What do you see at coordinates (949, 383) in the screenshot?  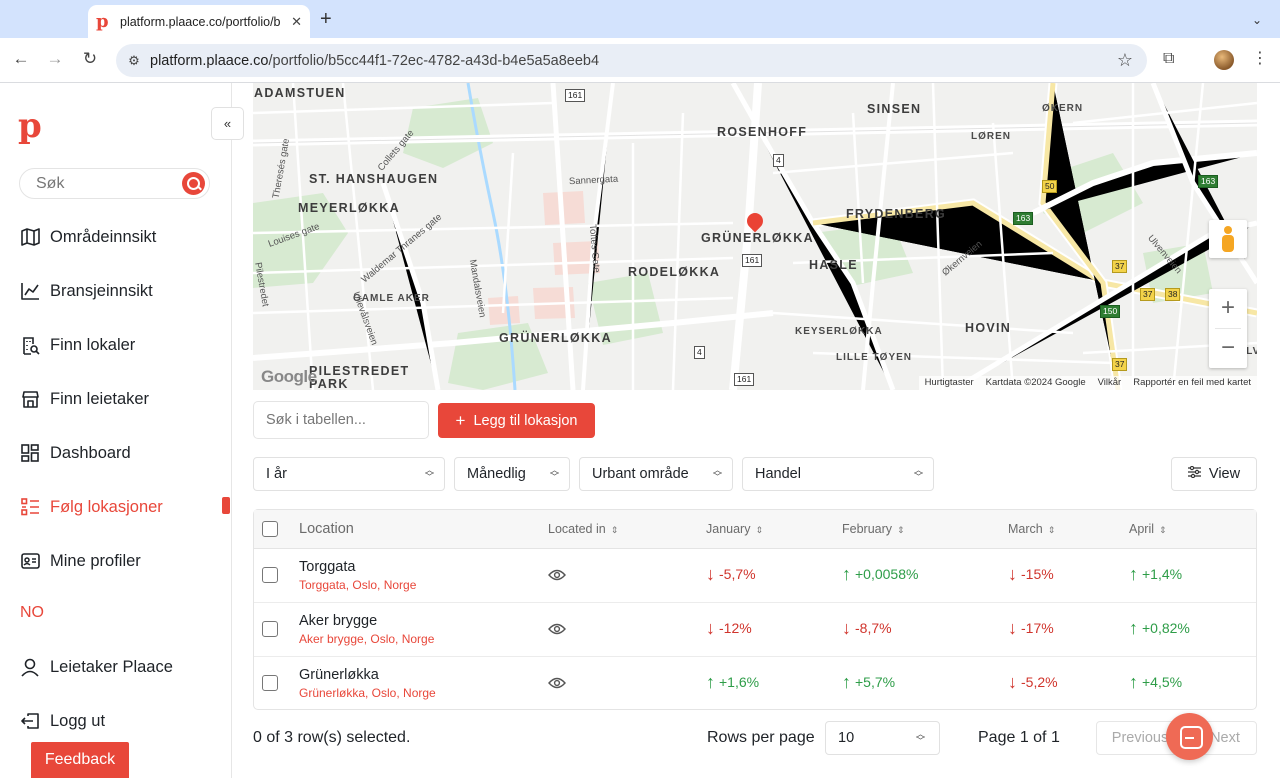 I see `keyboard-shortcuts-link: Hurtigtaster` at bounding box center [949, 383].